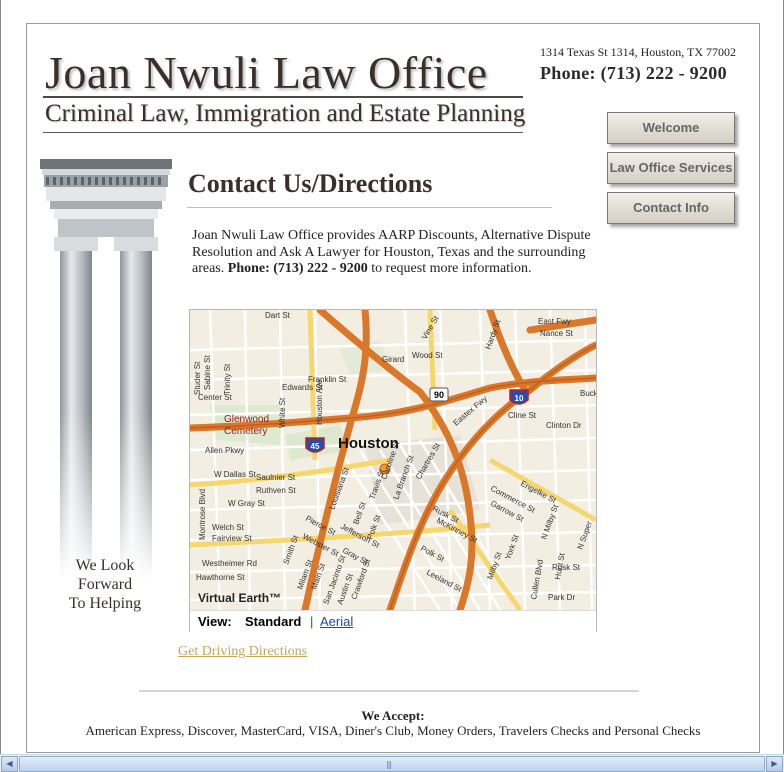 This screenshot has width=784, height=772. What do you see at coordinates (245, 431) in the screenshot?
I see `svg-text: Cemetery` at bounding box center [245, 431].